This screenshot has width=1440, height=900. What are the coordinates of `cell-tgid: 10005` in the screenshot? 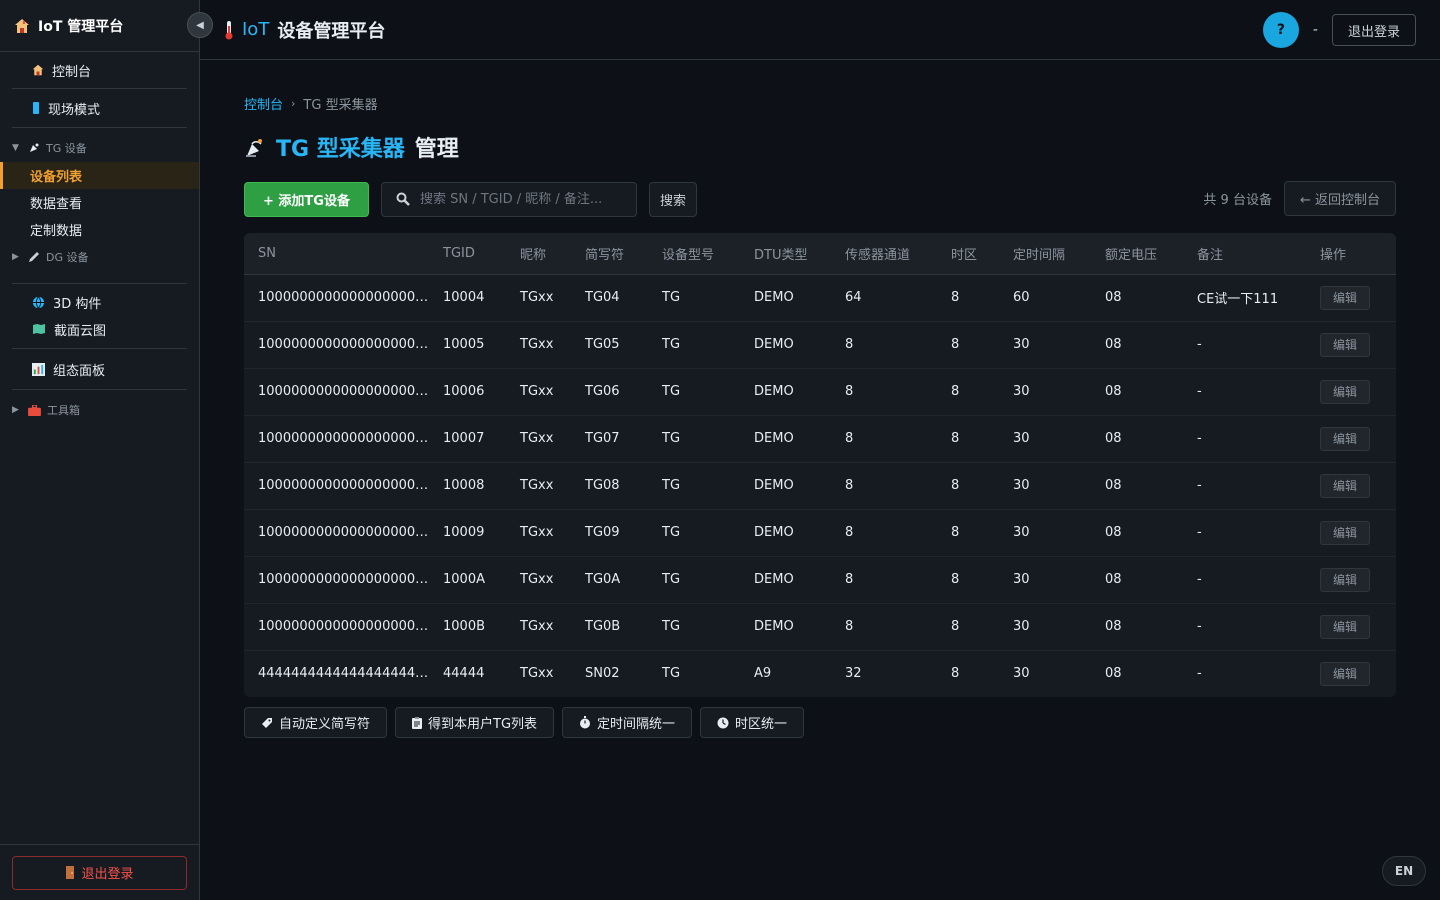 It's located at (467, 345).